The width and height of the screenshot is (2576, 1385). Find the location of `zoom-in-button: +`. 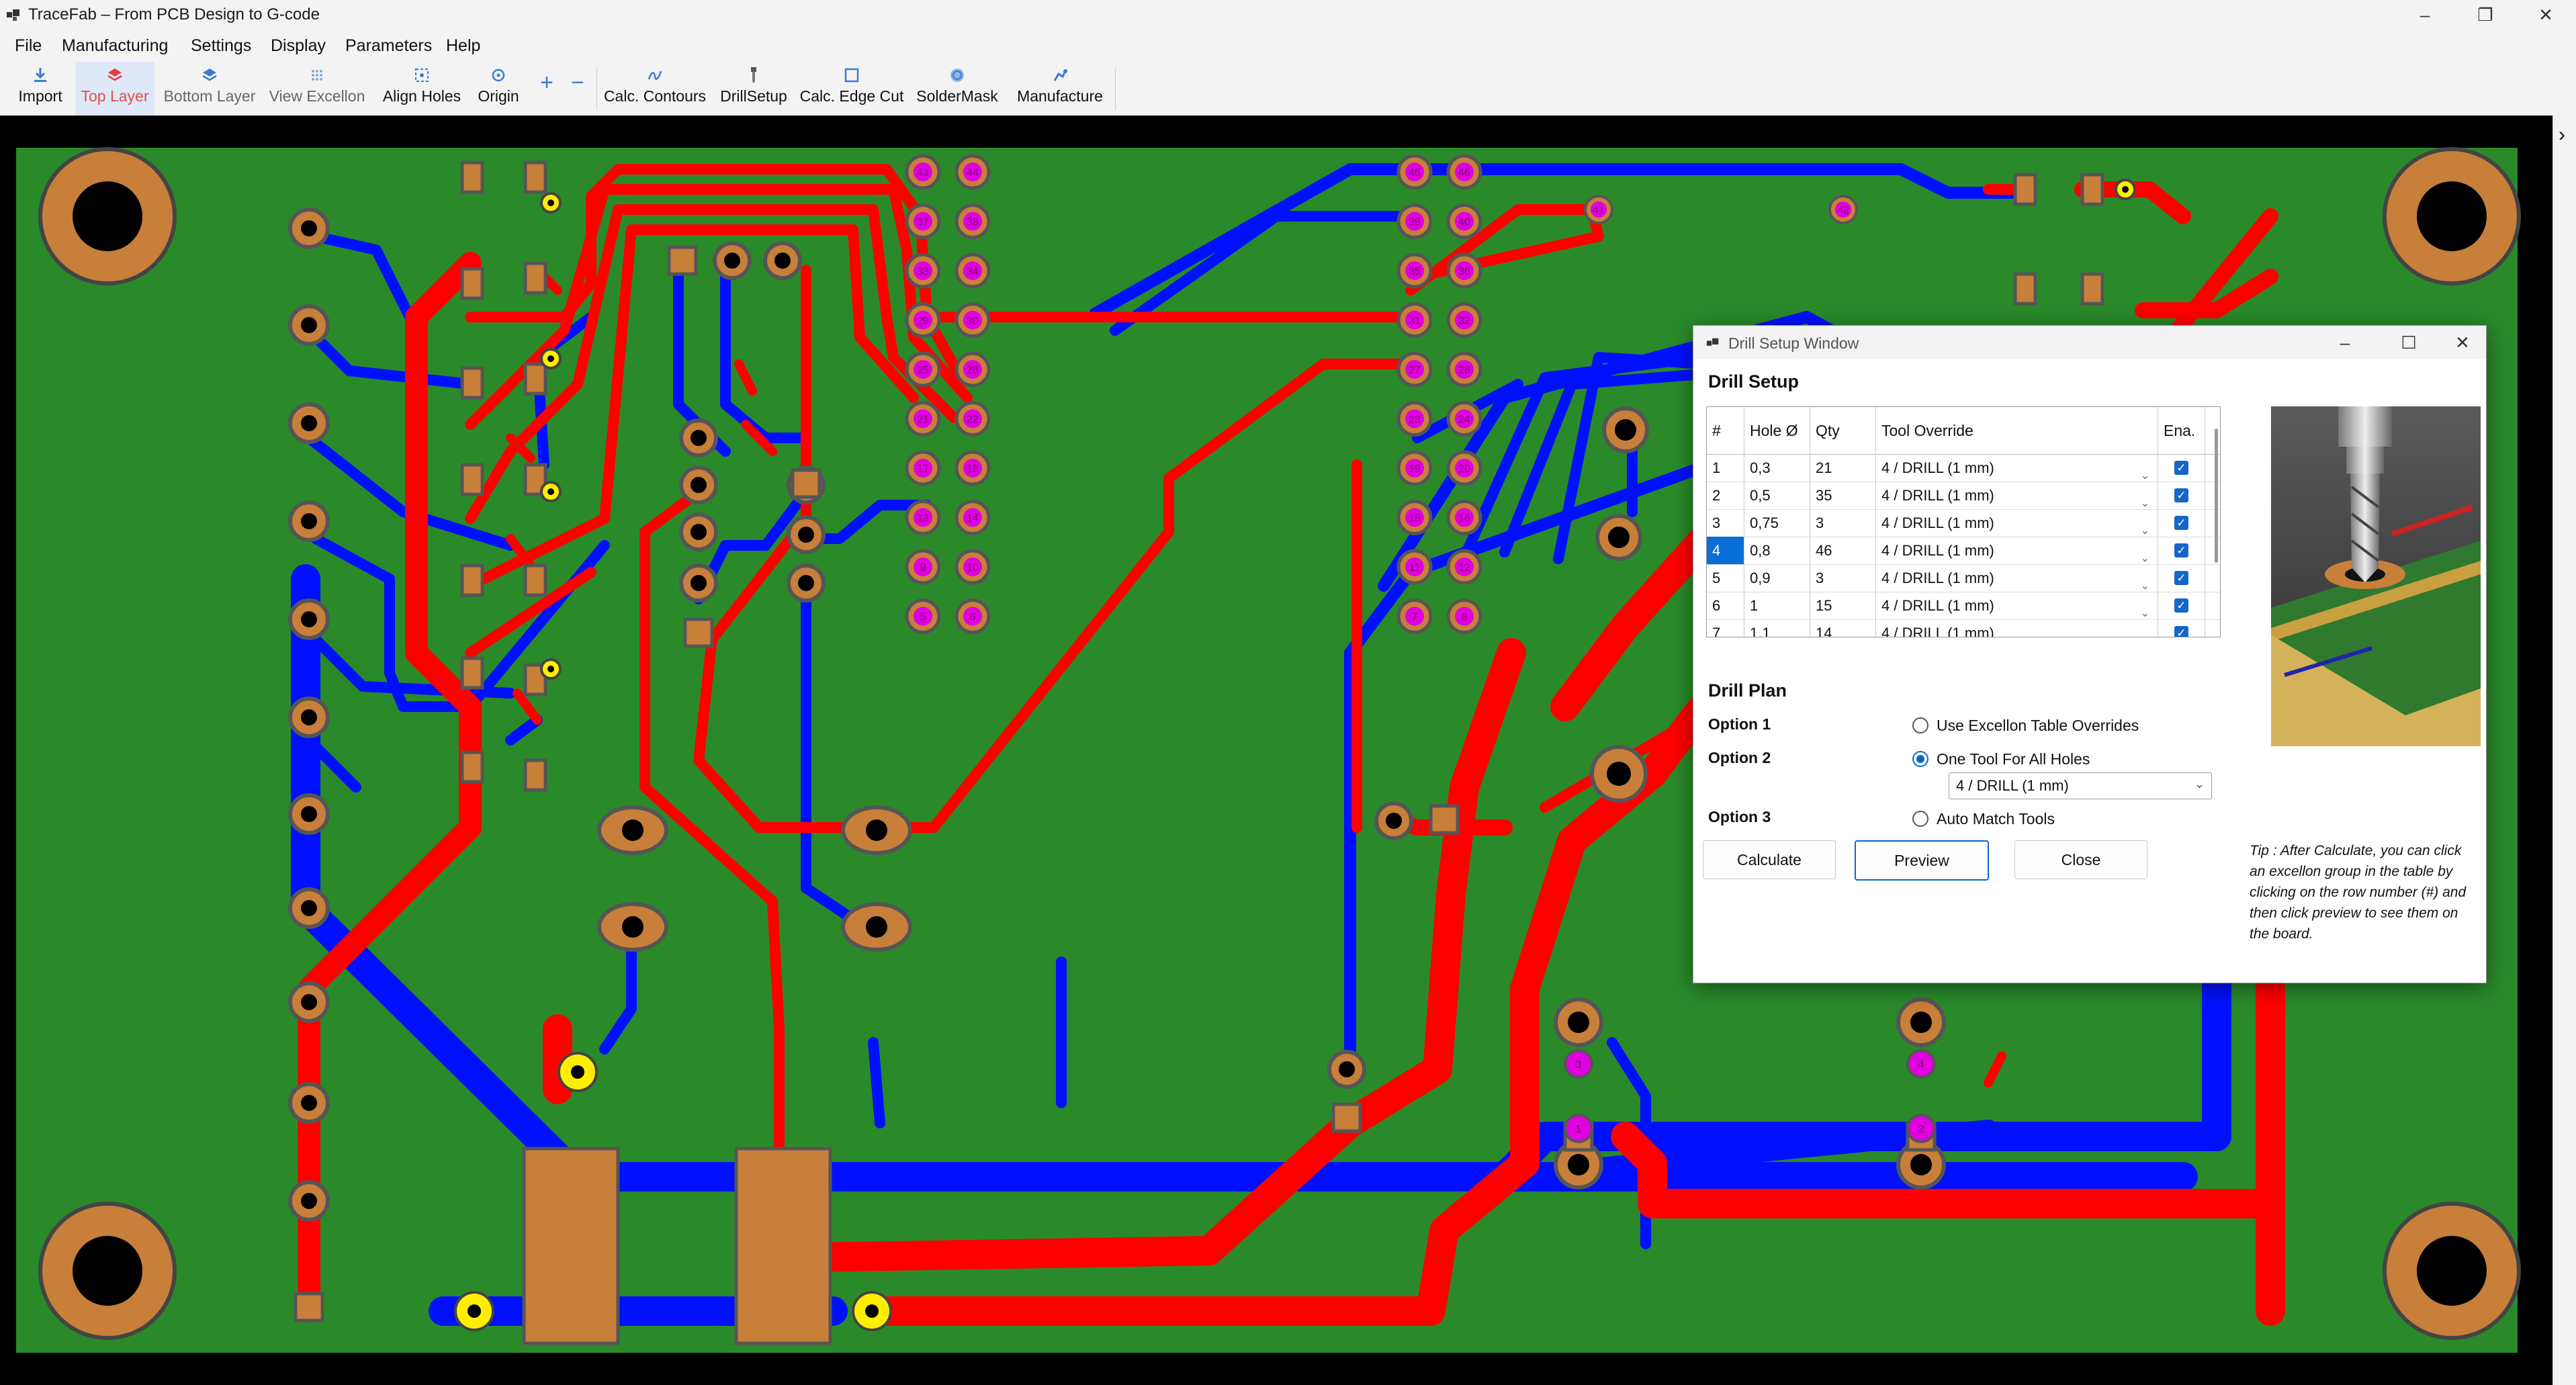

zoom-in-button: + is located at coordinates (547, 89).